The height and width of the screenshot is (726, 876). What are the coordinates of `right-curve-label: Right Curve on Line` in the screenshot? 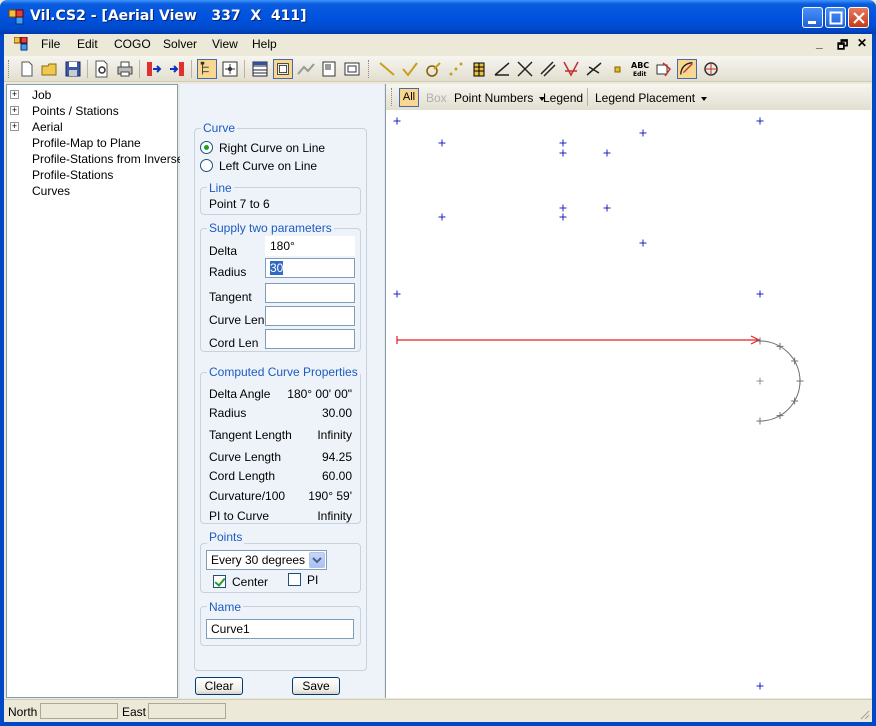 It's located at (272, 148).